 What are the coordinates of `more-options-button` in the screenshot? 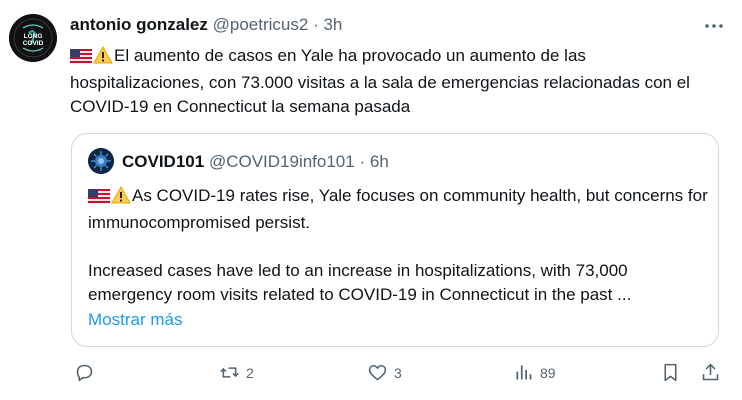 It's located at (714, 26).